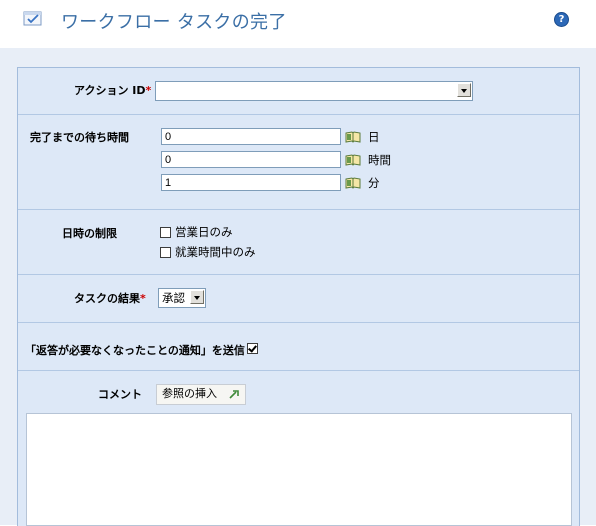 The width and height of the screenshot is (596, 526). I want to click on task-result-label: タスクの結果*, so click(110, 298).